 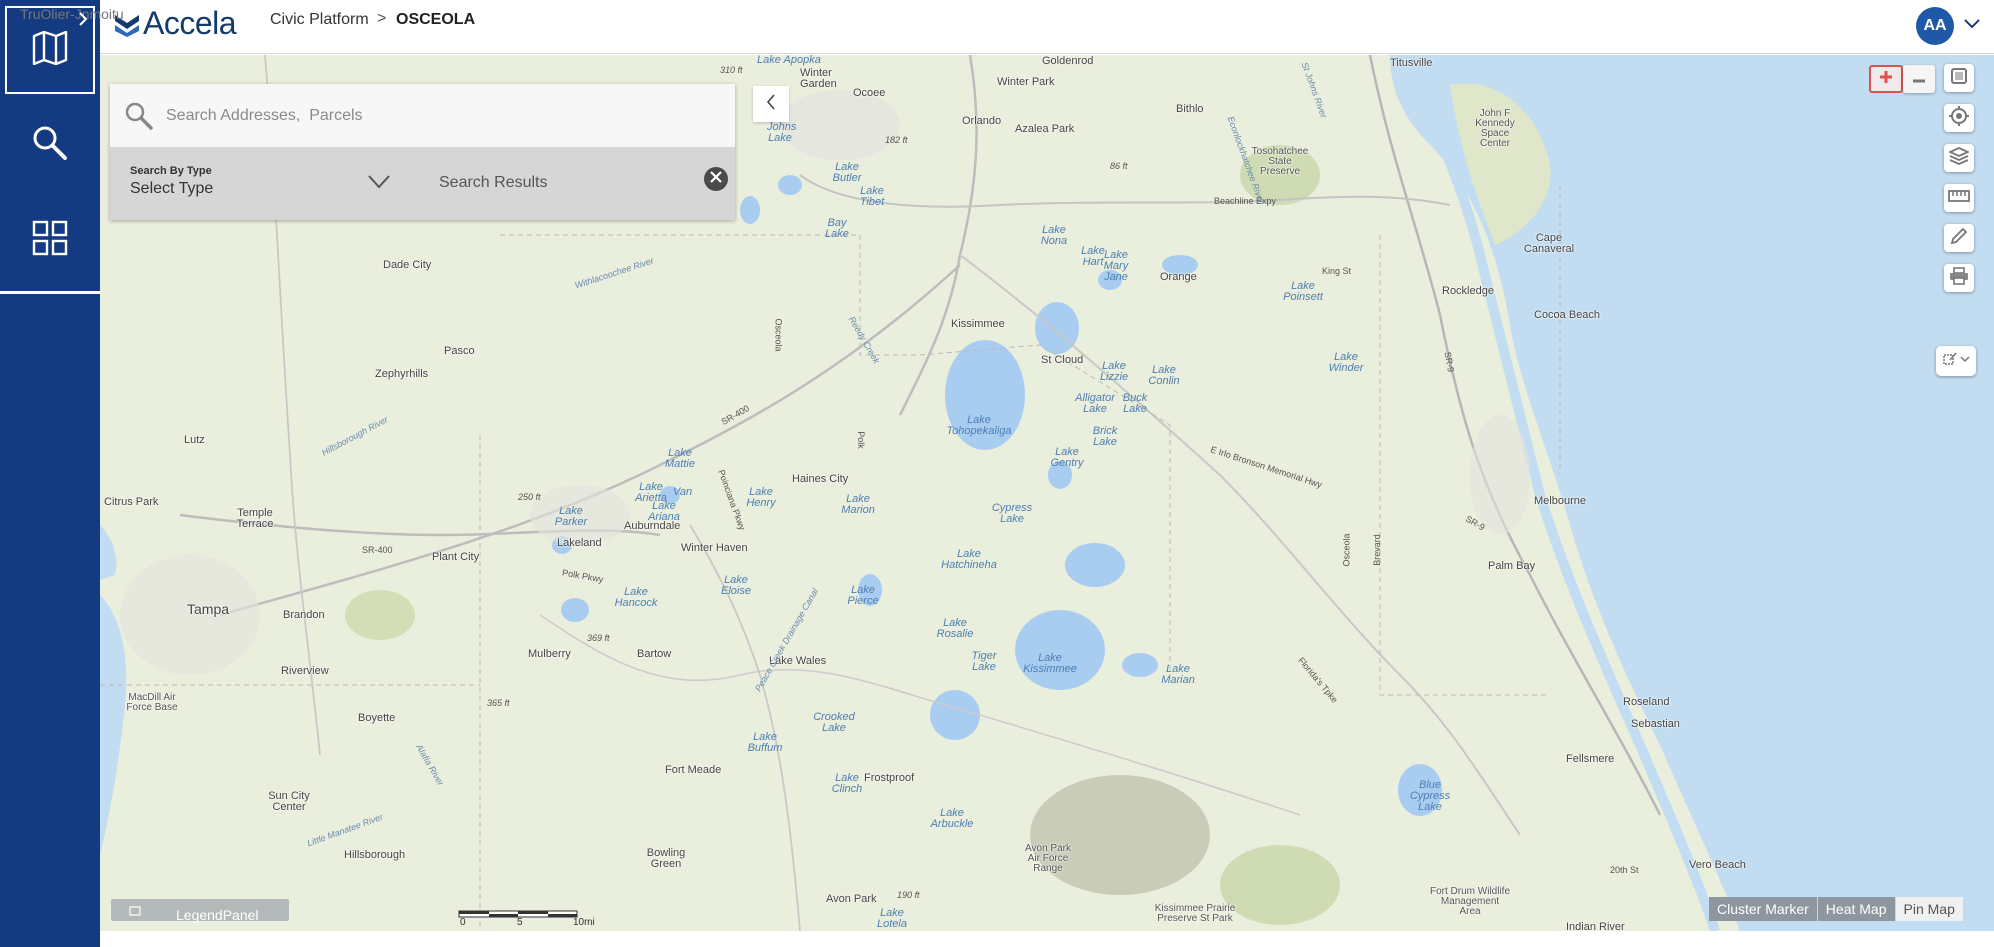 What do you see at coordinates (1105, 436) in the screenshot?
I see `lake-label: Brick Lake` at bounding box center [1105, 436].